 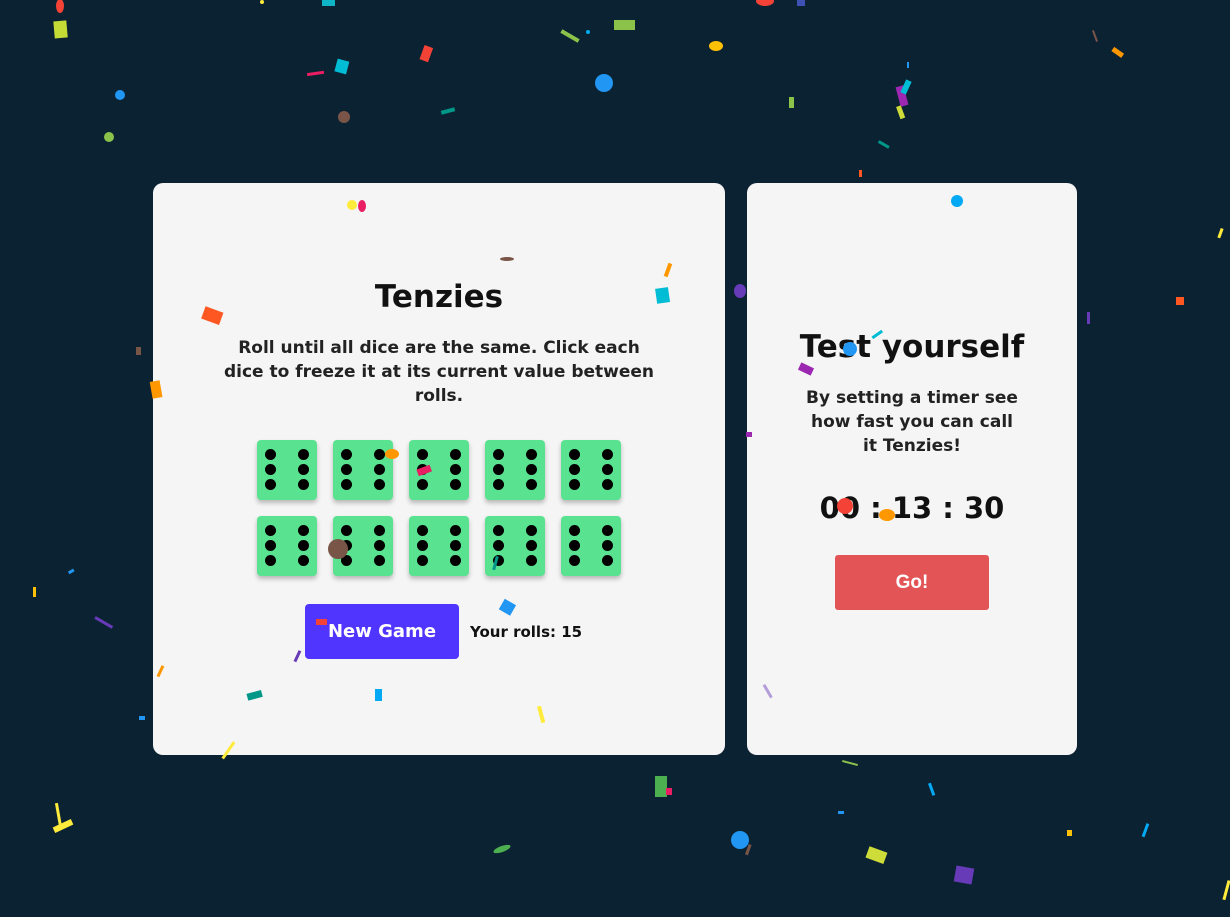 What do you see at coordinates (526, 632) in the screenshot?
I see `roll-counter: Your rolls: 15` at bounding box center [526, 632].